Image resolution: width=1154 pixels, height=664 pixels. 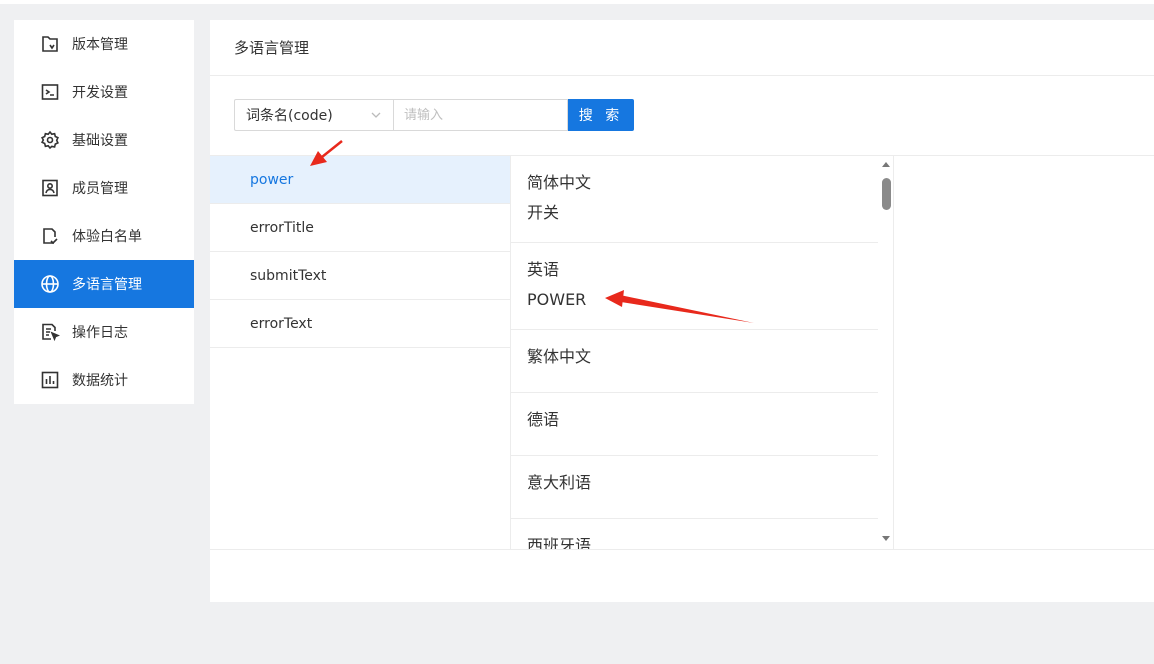 What do you see at coordinates (886, 538) in the screenshot?
I see `scroll-down-icon` at bounding box center [886, 538].